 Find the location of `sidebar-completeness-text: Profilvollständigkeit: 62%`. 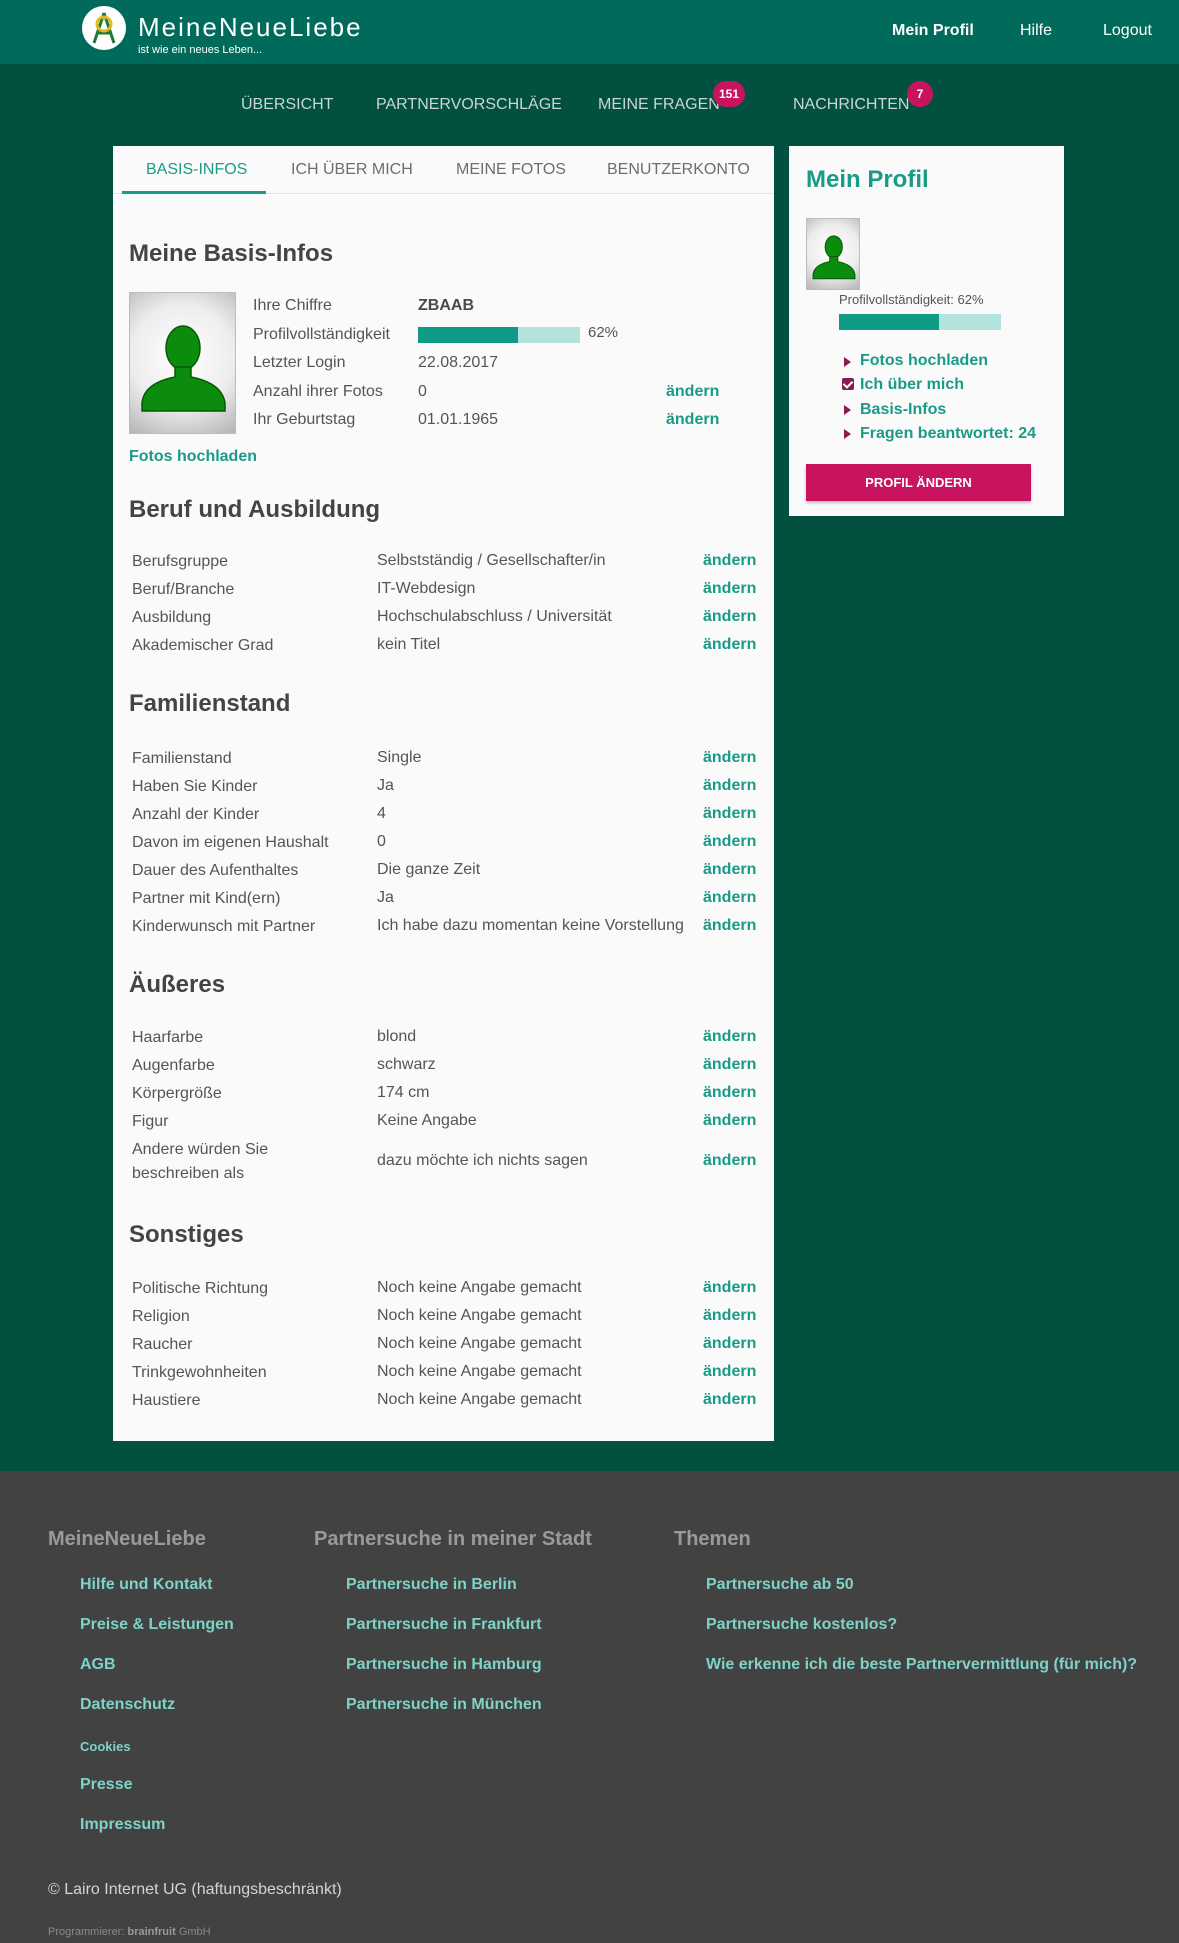

sidebar-completeness-text: Profilvollständigkeit: 62% is located at coordinates (911, 299).